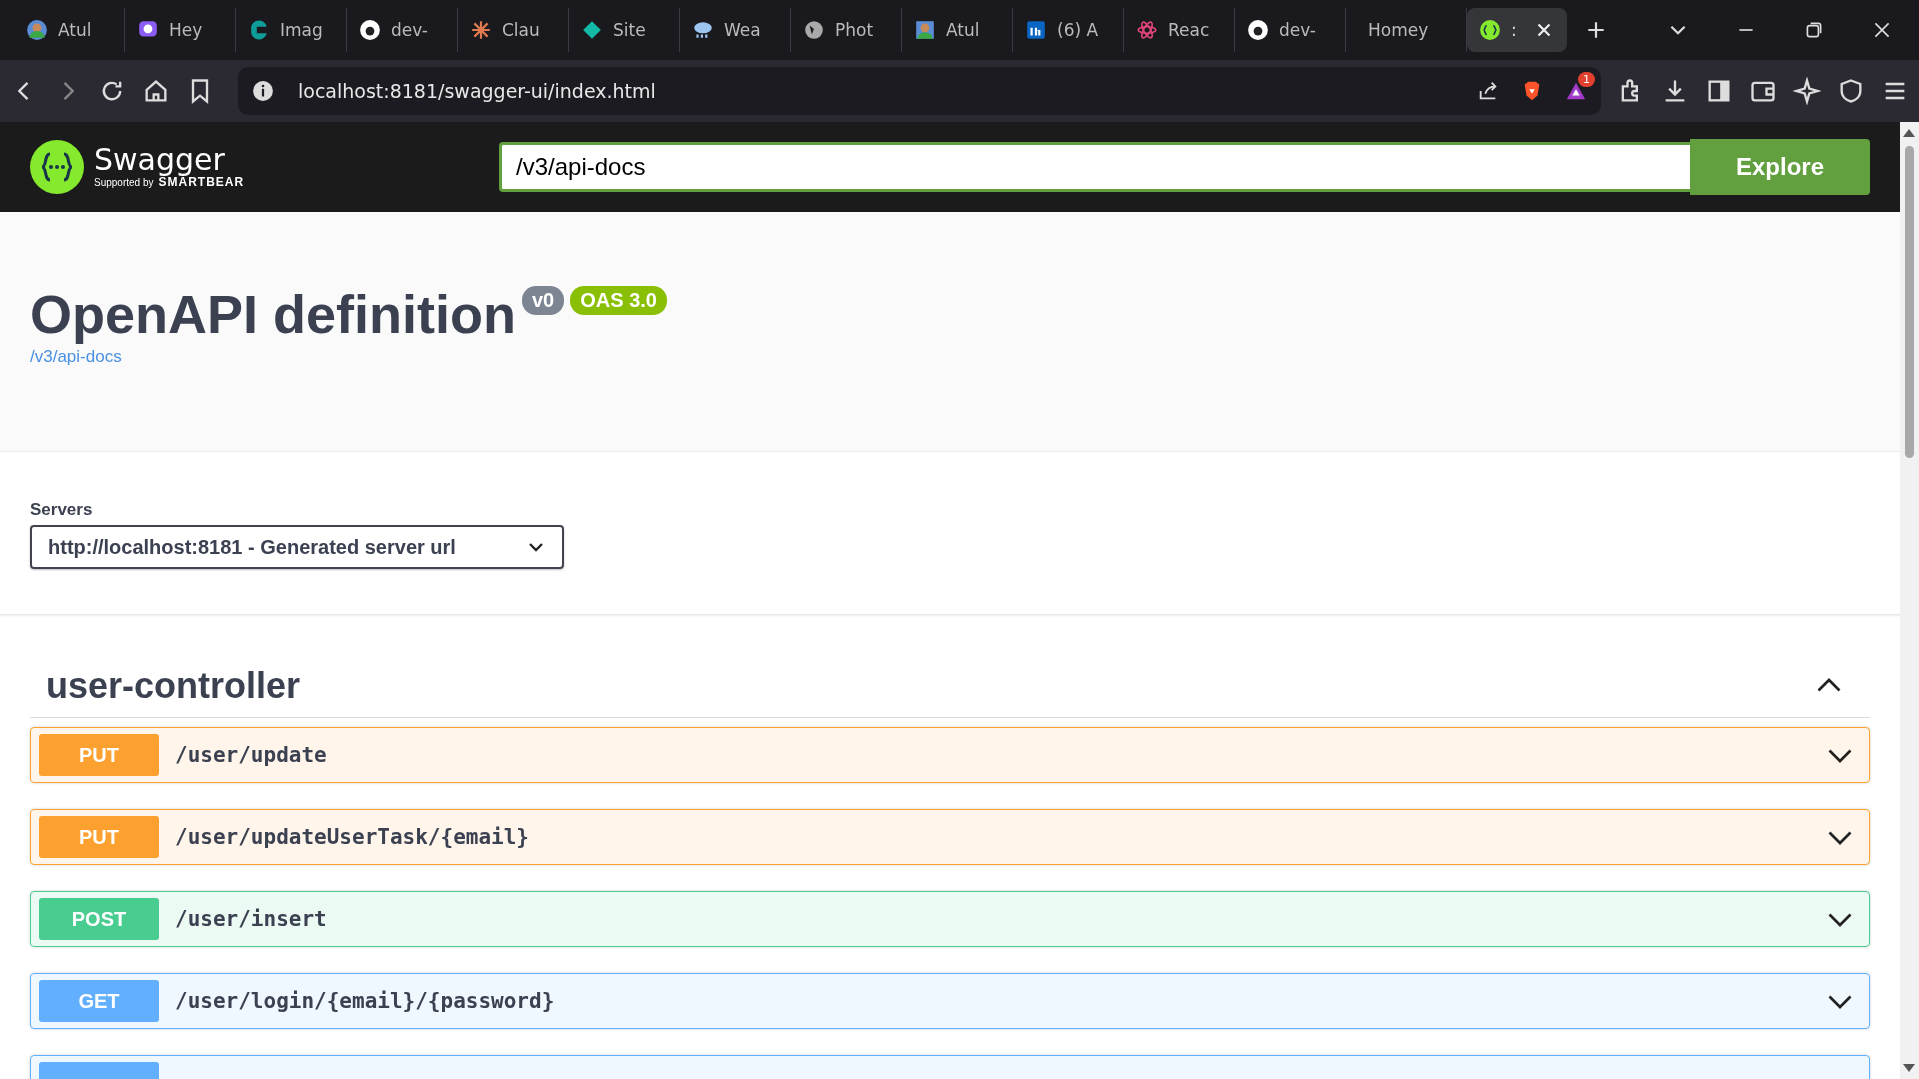 Image resolution: width=1919 pixels, height=1079 pixels. I want to click on operation-row: GET /user/login/{email}/{password}, so click(950, 1001).